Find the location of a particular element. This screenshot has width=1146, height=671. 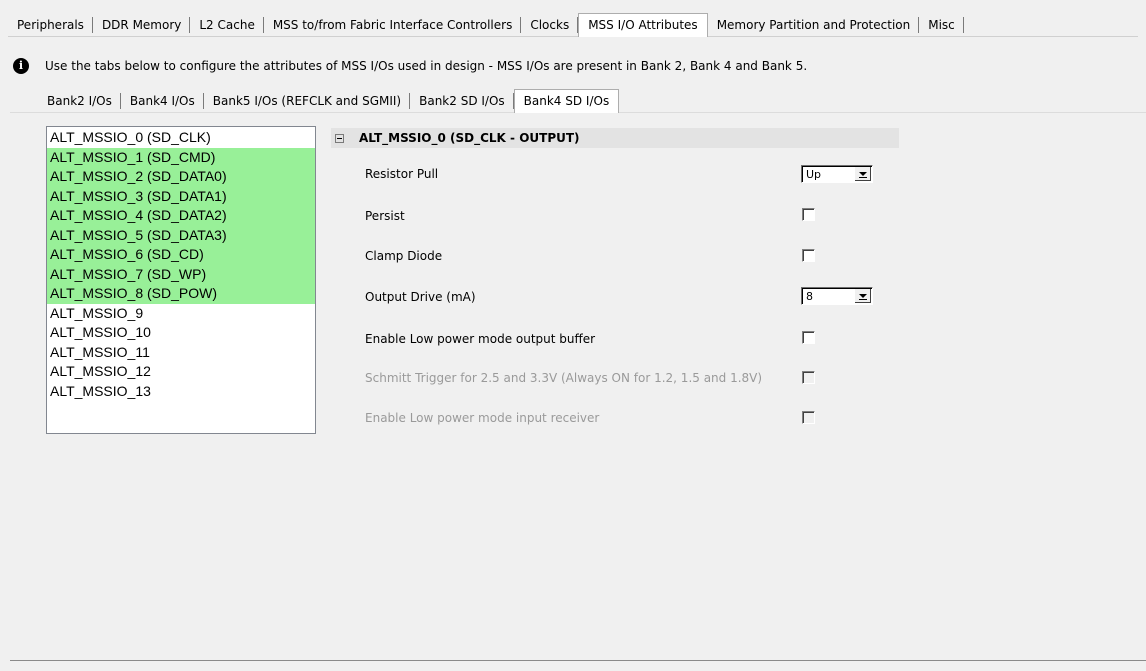

list-item: ALT_MSSIO_5 (SD_DATA3) is located at coordinates (181, 235).